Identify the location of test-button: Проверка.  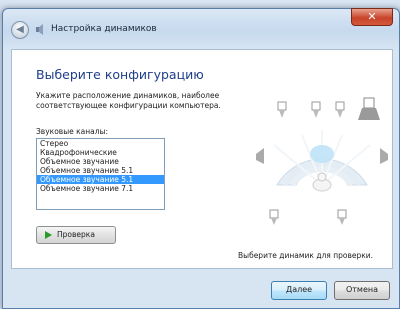
(76, 235).